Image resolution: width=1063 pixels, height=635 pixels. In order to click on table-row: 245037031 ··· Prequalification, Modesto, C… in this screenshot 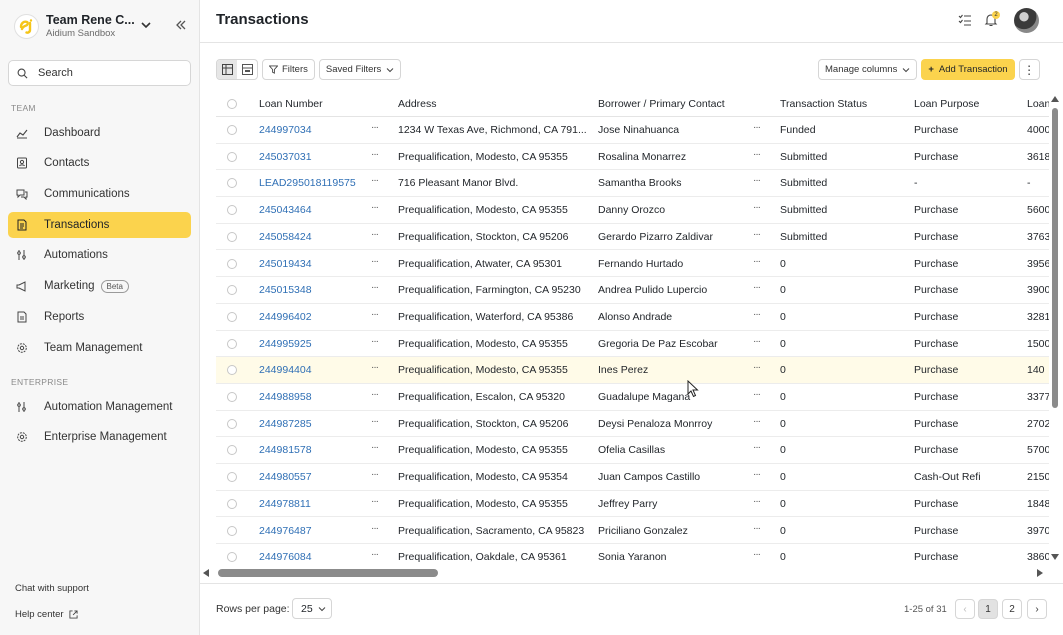, I will do `click(632, 157)`.